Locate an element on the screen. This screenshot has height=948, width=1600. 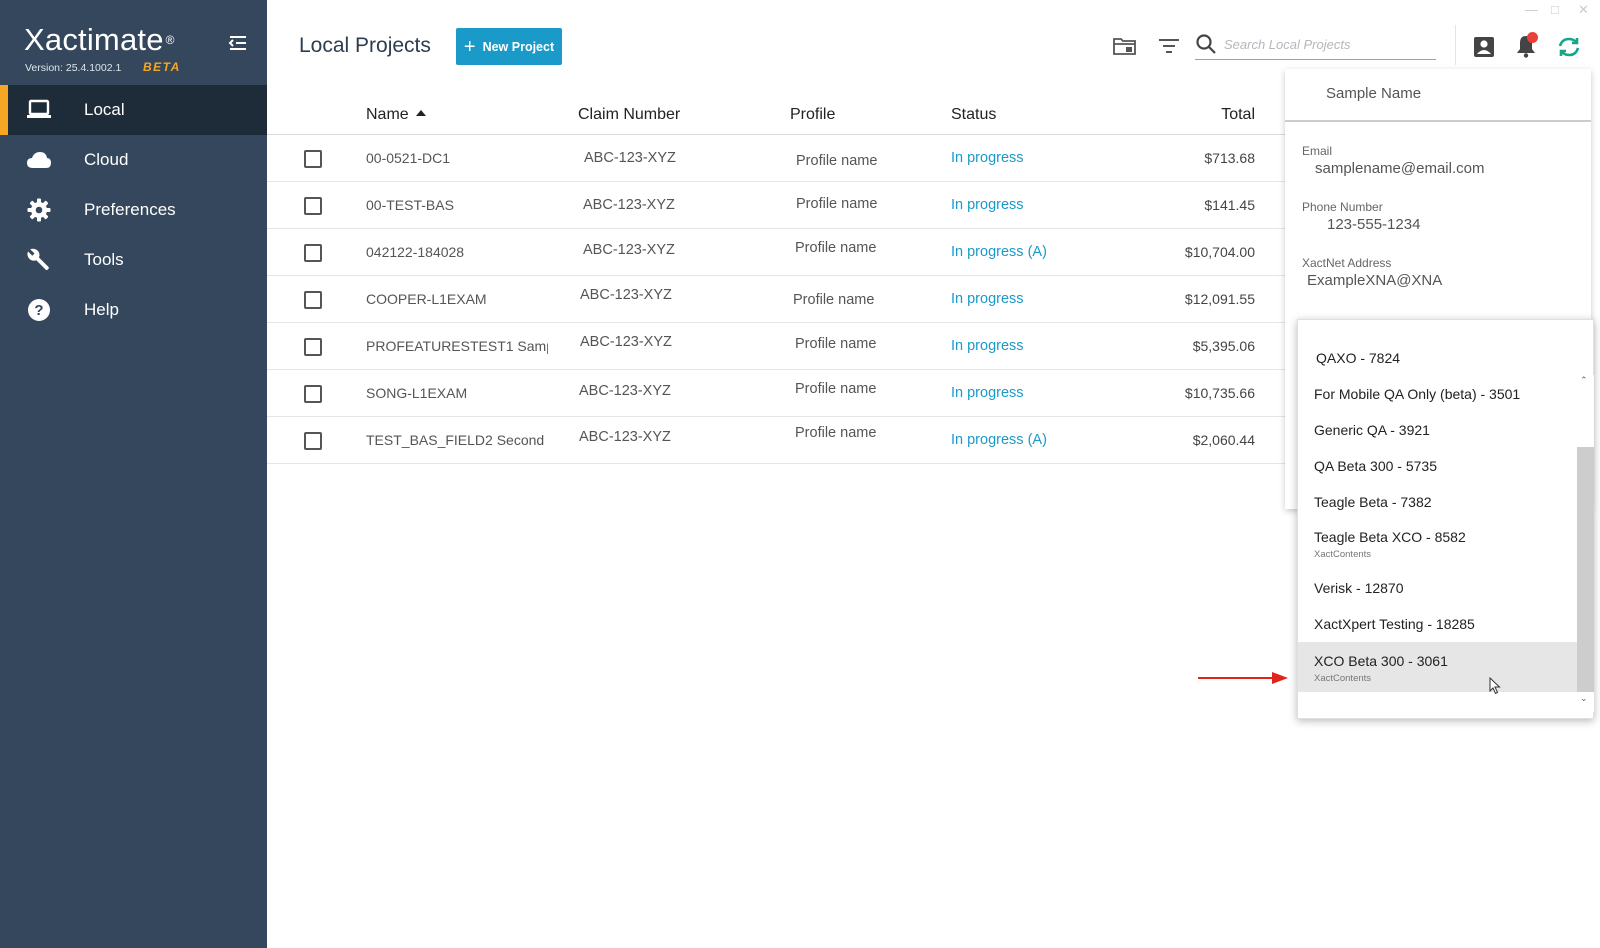
registered-mark: ® is located at coordinates (170, 39).